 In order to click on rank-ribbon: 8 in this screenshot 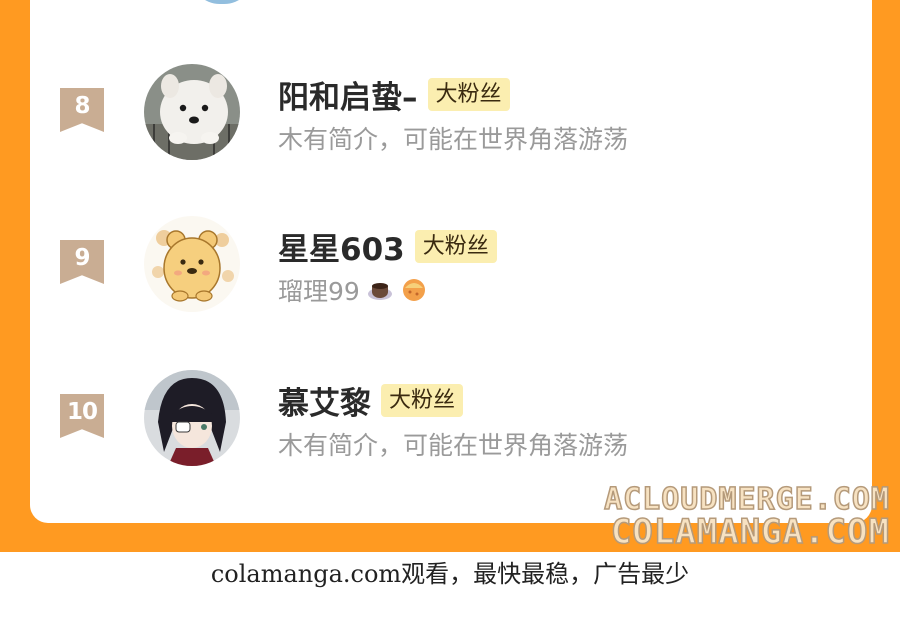, I will do `click(82, 110)`.